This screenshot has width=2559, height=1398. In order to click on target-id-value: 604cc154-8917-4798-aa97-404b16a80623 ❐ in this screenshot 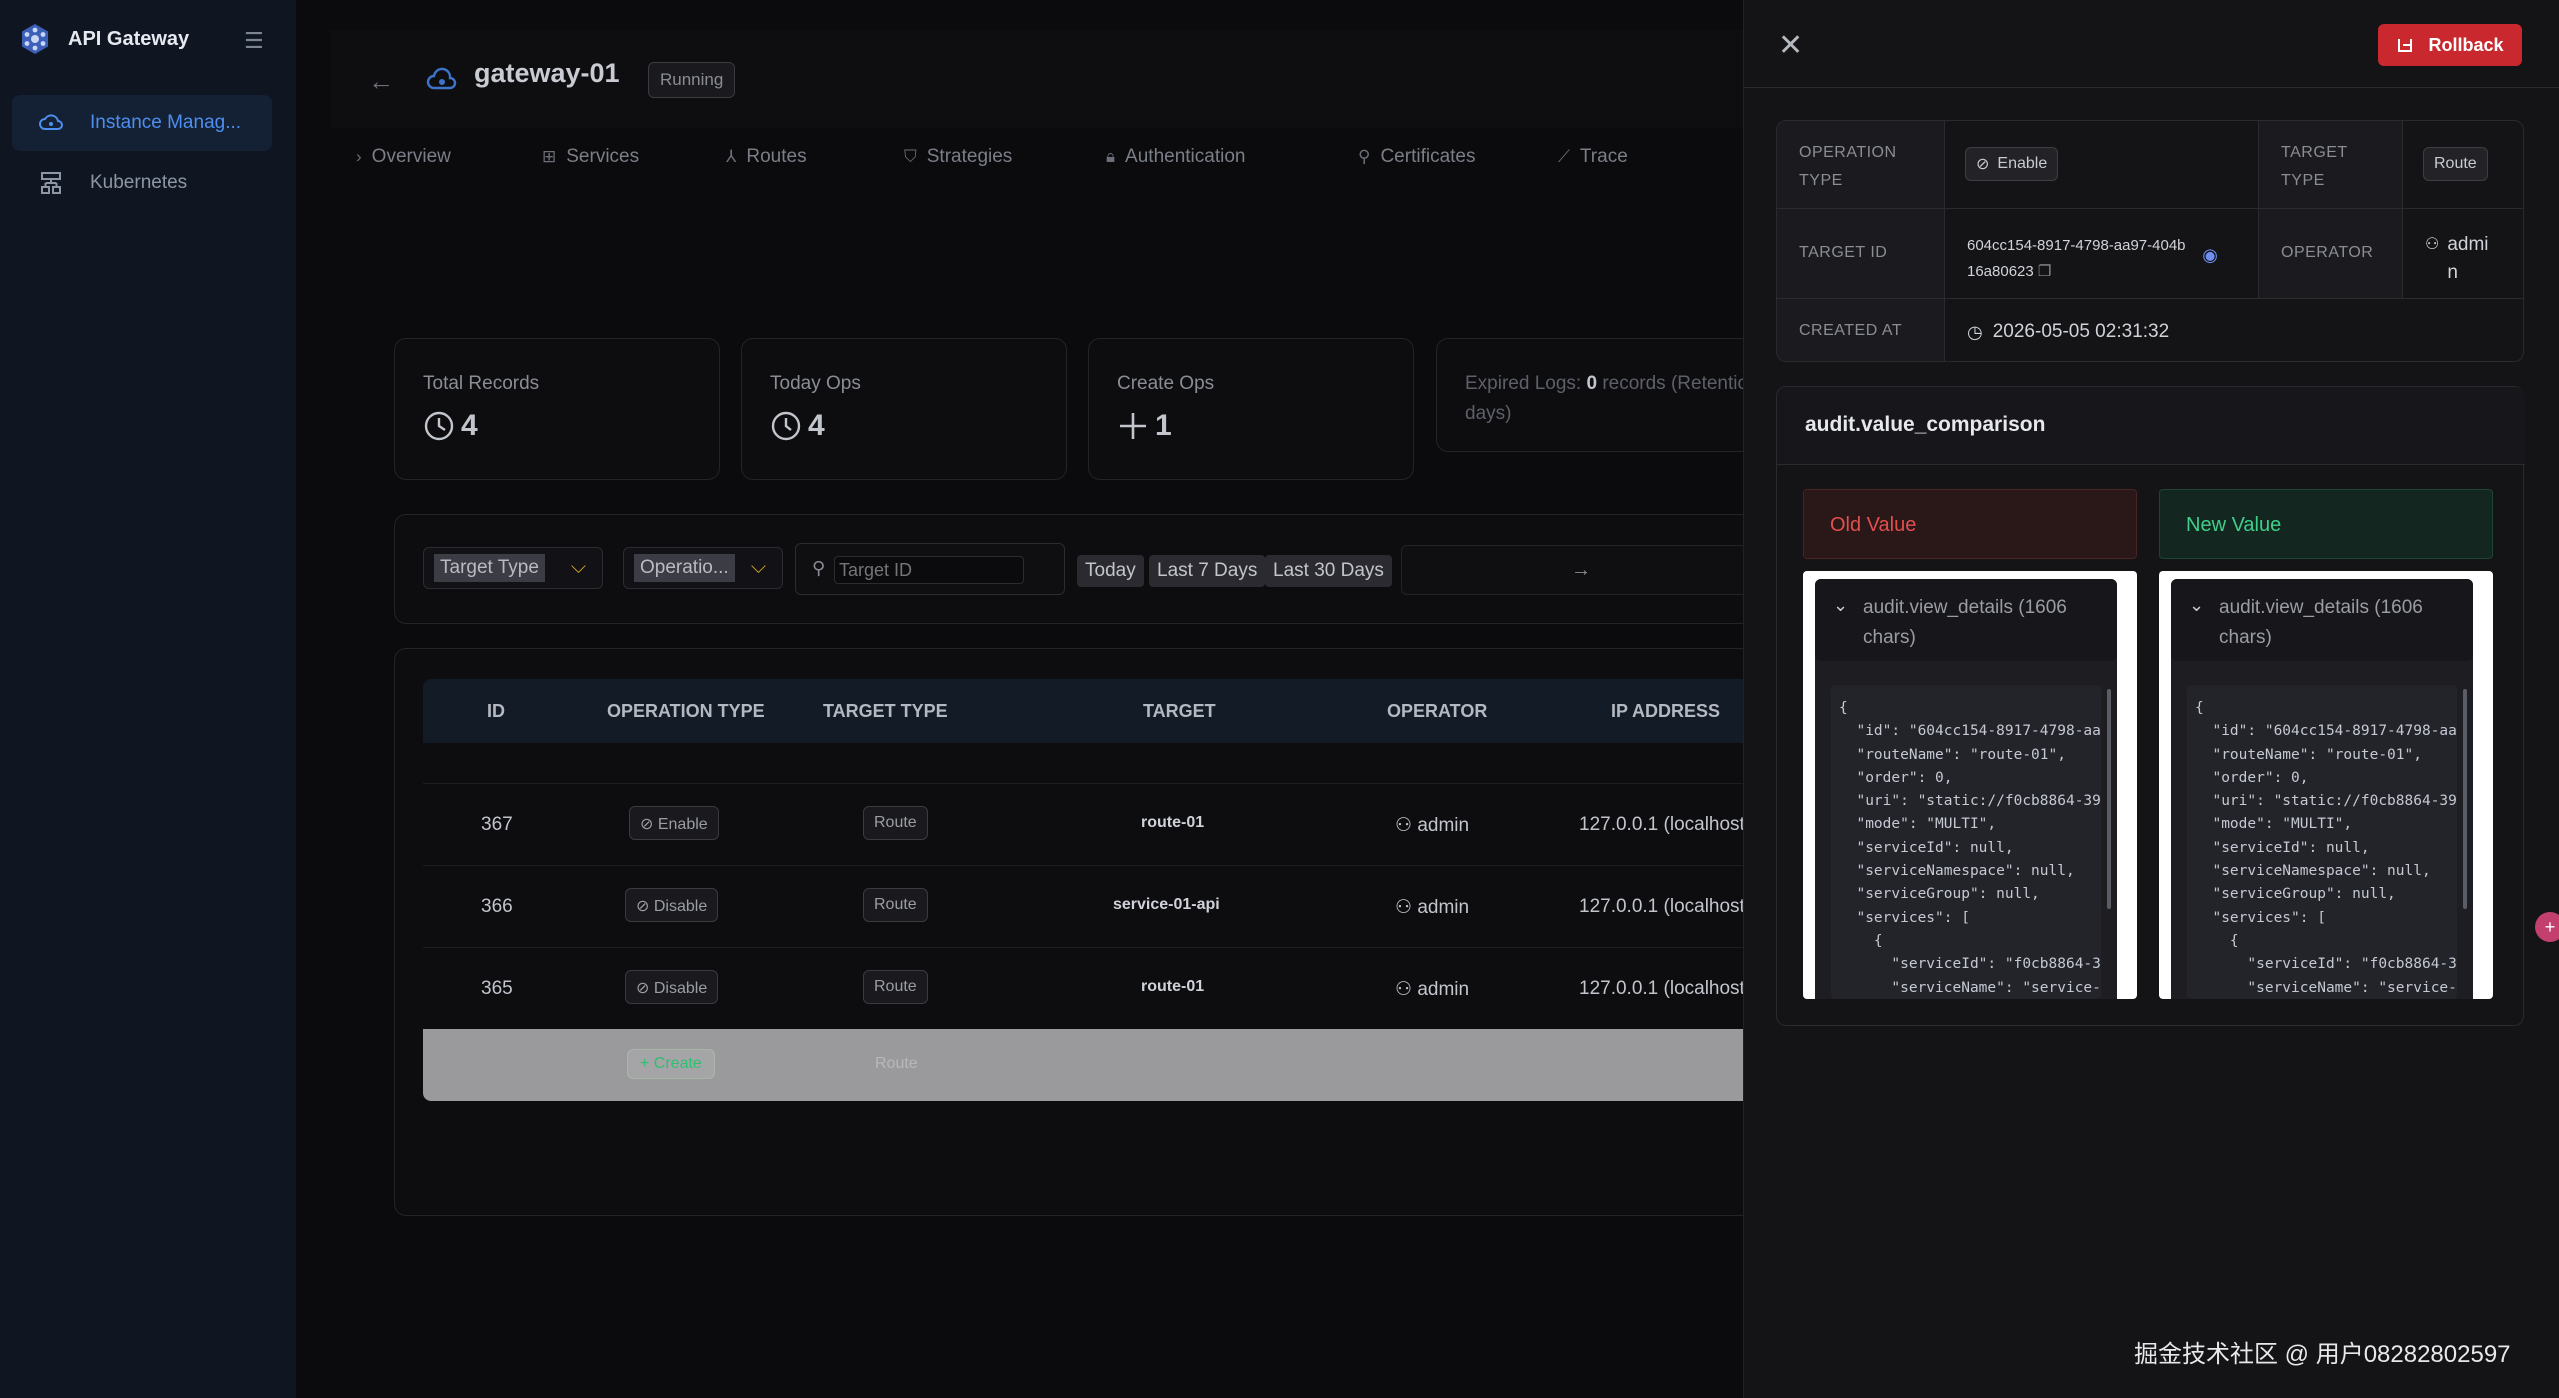, I will do `click(2077, 259)`.